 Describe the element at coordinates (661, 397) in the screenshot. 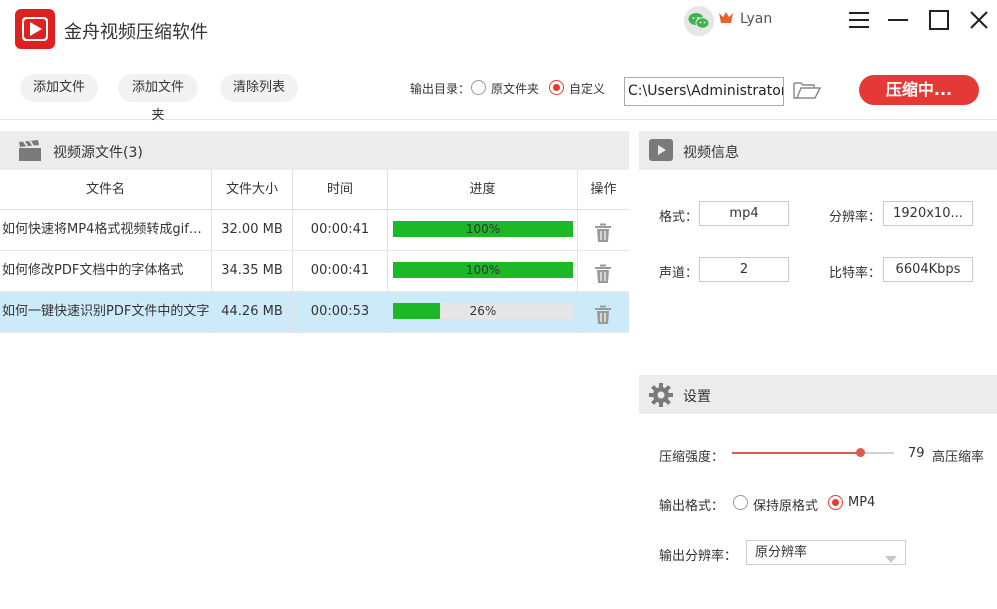

I see `gear-icon` at that location.